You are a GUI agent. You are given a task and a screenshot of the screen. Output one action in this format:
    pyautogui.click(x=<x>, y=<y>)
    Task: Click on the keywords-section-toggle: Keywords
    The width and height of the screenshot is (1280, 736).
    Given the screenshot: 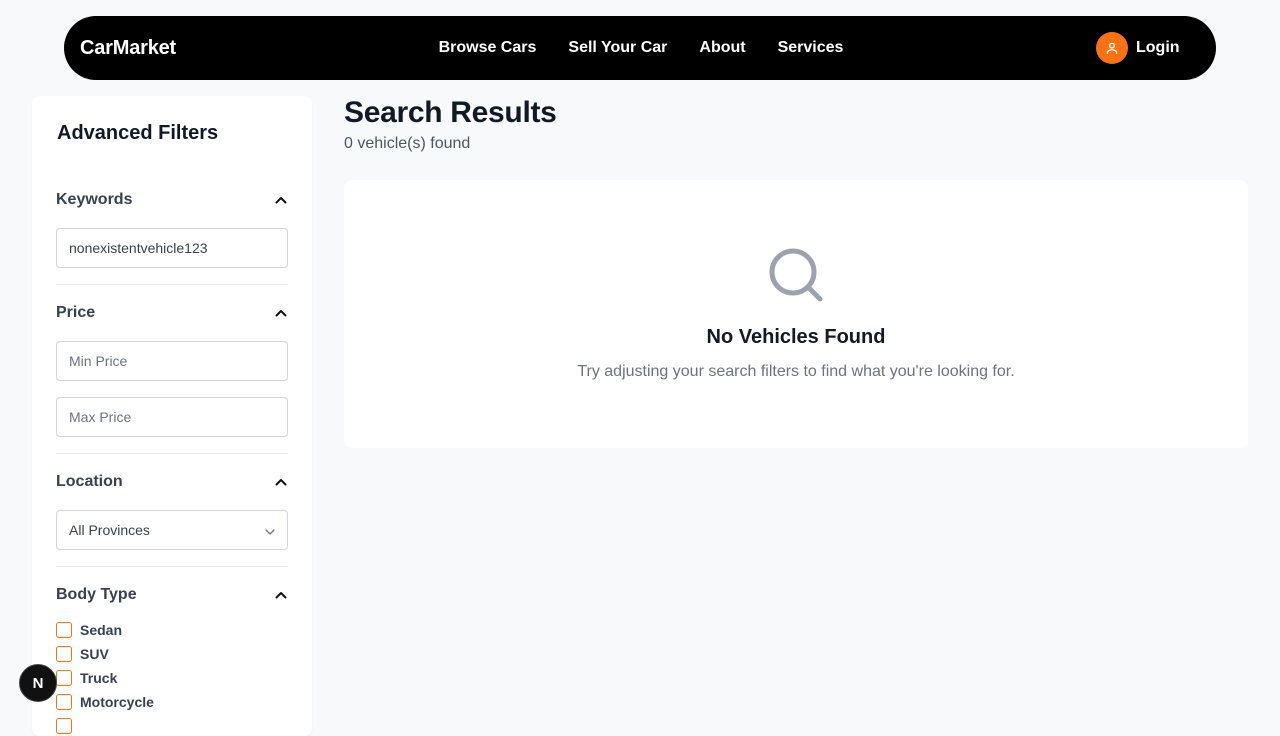 What is the action you would take?
    pyautogui.click(x=172, y=200)
    